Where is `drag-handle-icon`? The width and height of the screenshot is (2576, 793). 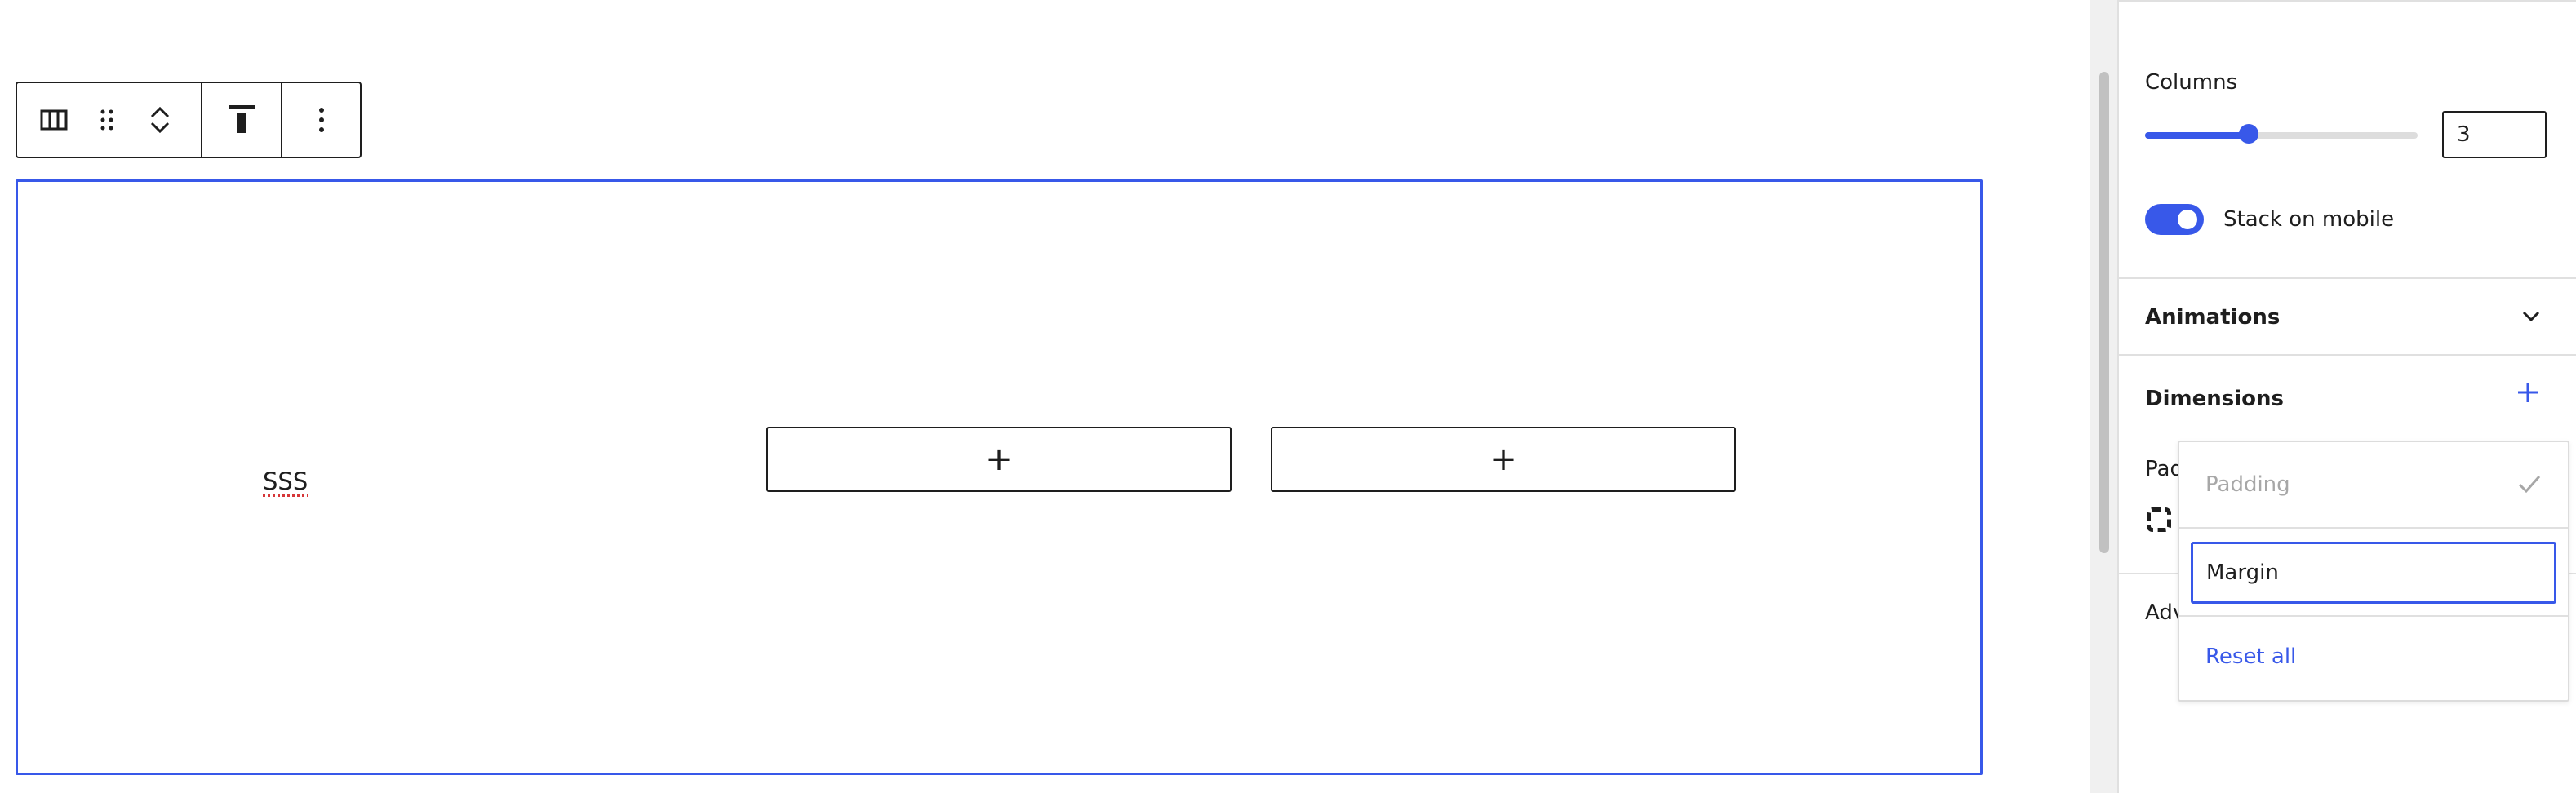
drag-handle-icon is located at coordinates (107, 120).